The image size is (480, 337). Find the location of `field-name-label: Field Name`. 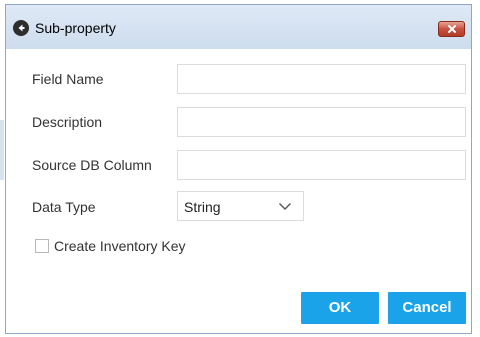

field-name-label: Field Name is located at coordinates (68, 79).